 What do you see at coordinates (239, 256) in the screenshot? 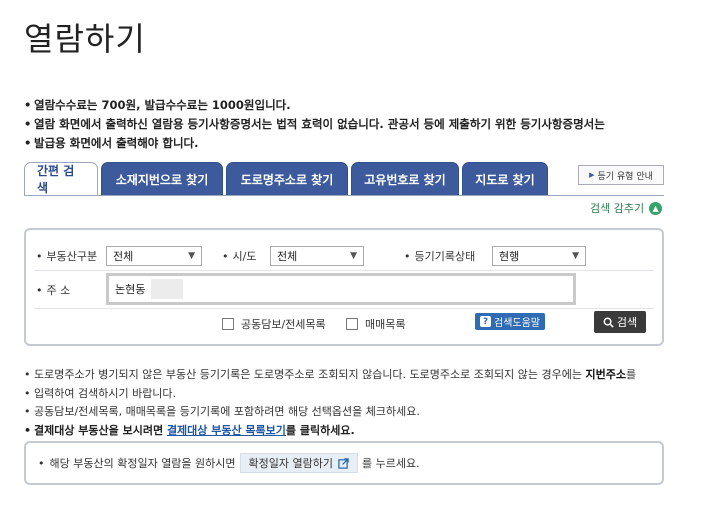
I see `region-label: • 시/도` at bounding box center [239, 256].